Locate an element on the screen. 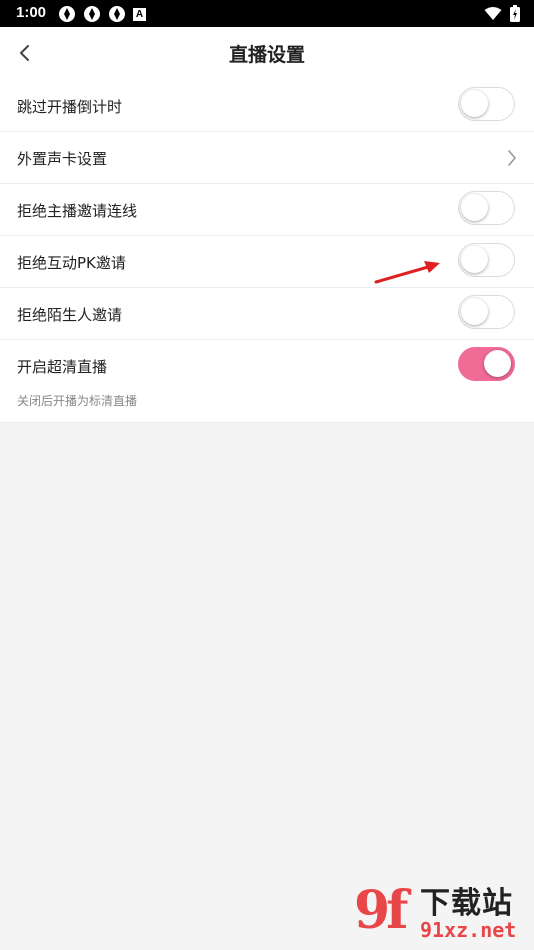 The width and height of the screenshot is (534, 950). hd-live-toggle is located at coordinates (486, 364).